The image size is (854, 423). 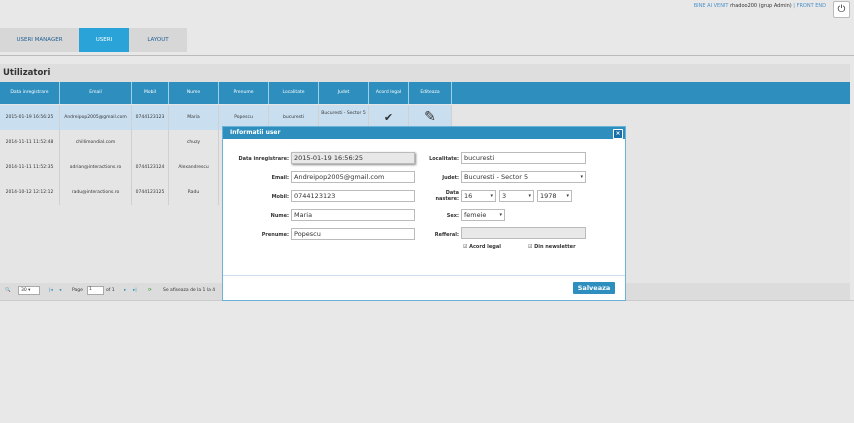 I want to click on pager-info: Se afiseaza de la 1 la 4, so click(x=189, y=290).